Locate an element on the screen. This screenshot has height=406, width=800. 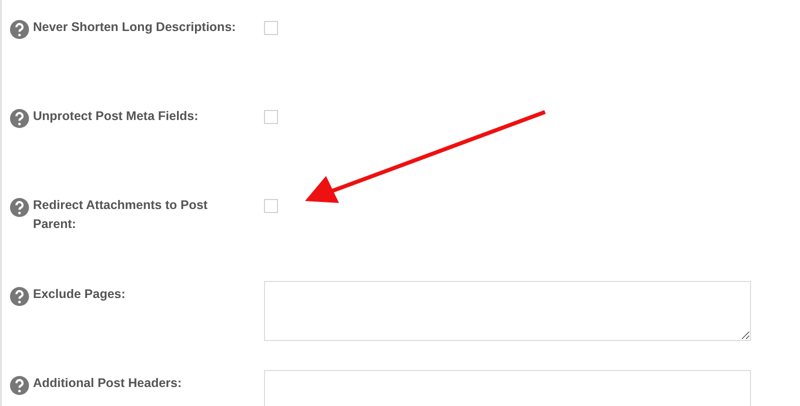
setting-label: Exclude Pages: is located at coordinates (79, 294).